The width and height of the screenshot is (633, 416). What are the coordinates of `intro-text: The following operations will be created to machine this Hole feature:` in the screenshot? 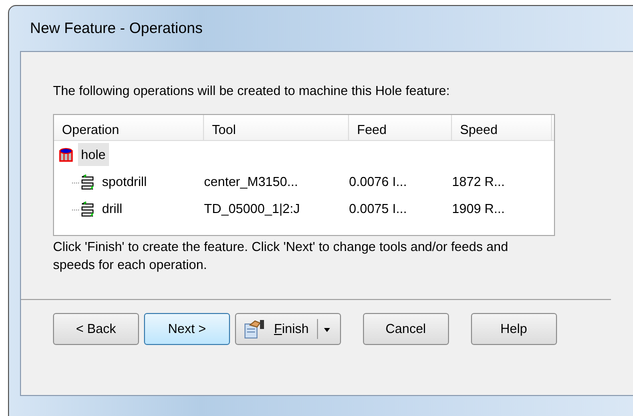 It's located at (252, 91).